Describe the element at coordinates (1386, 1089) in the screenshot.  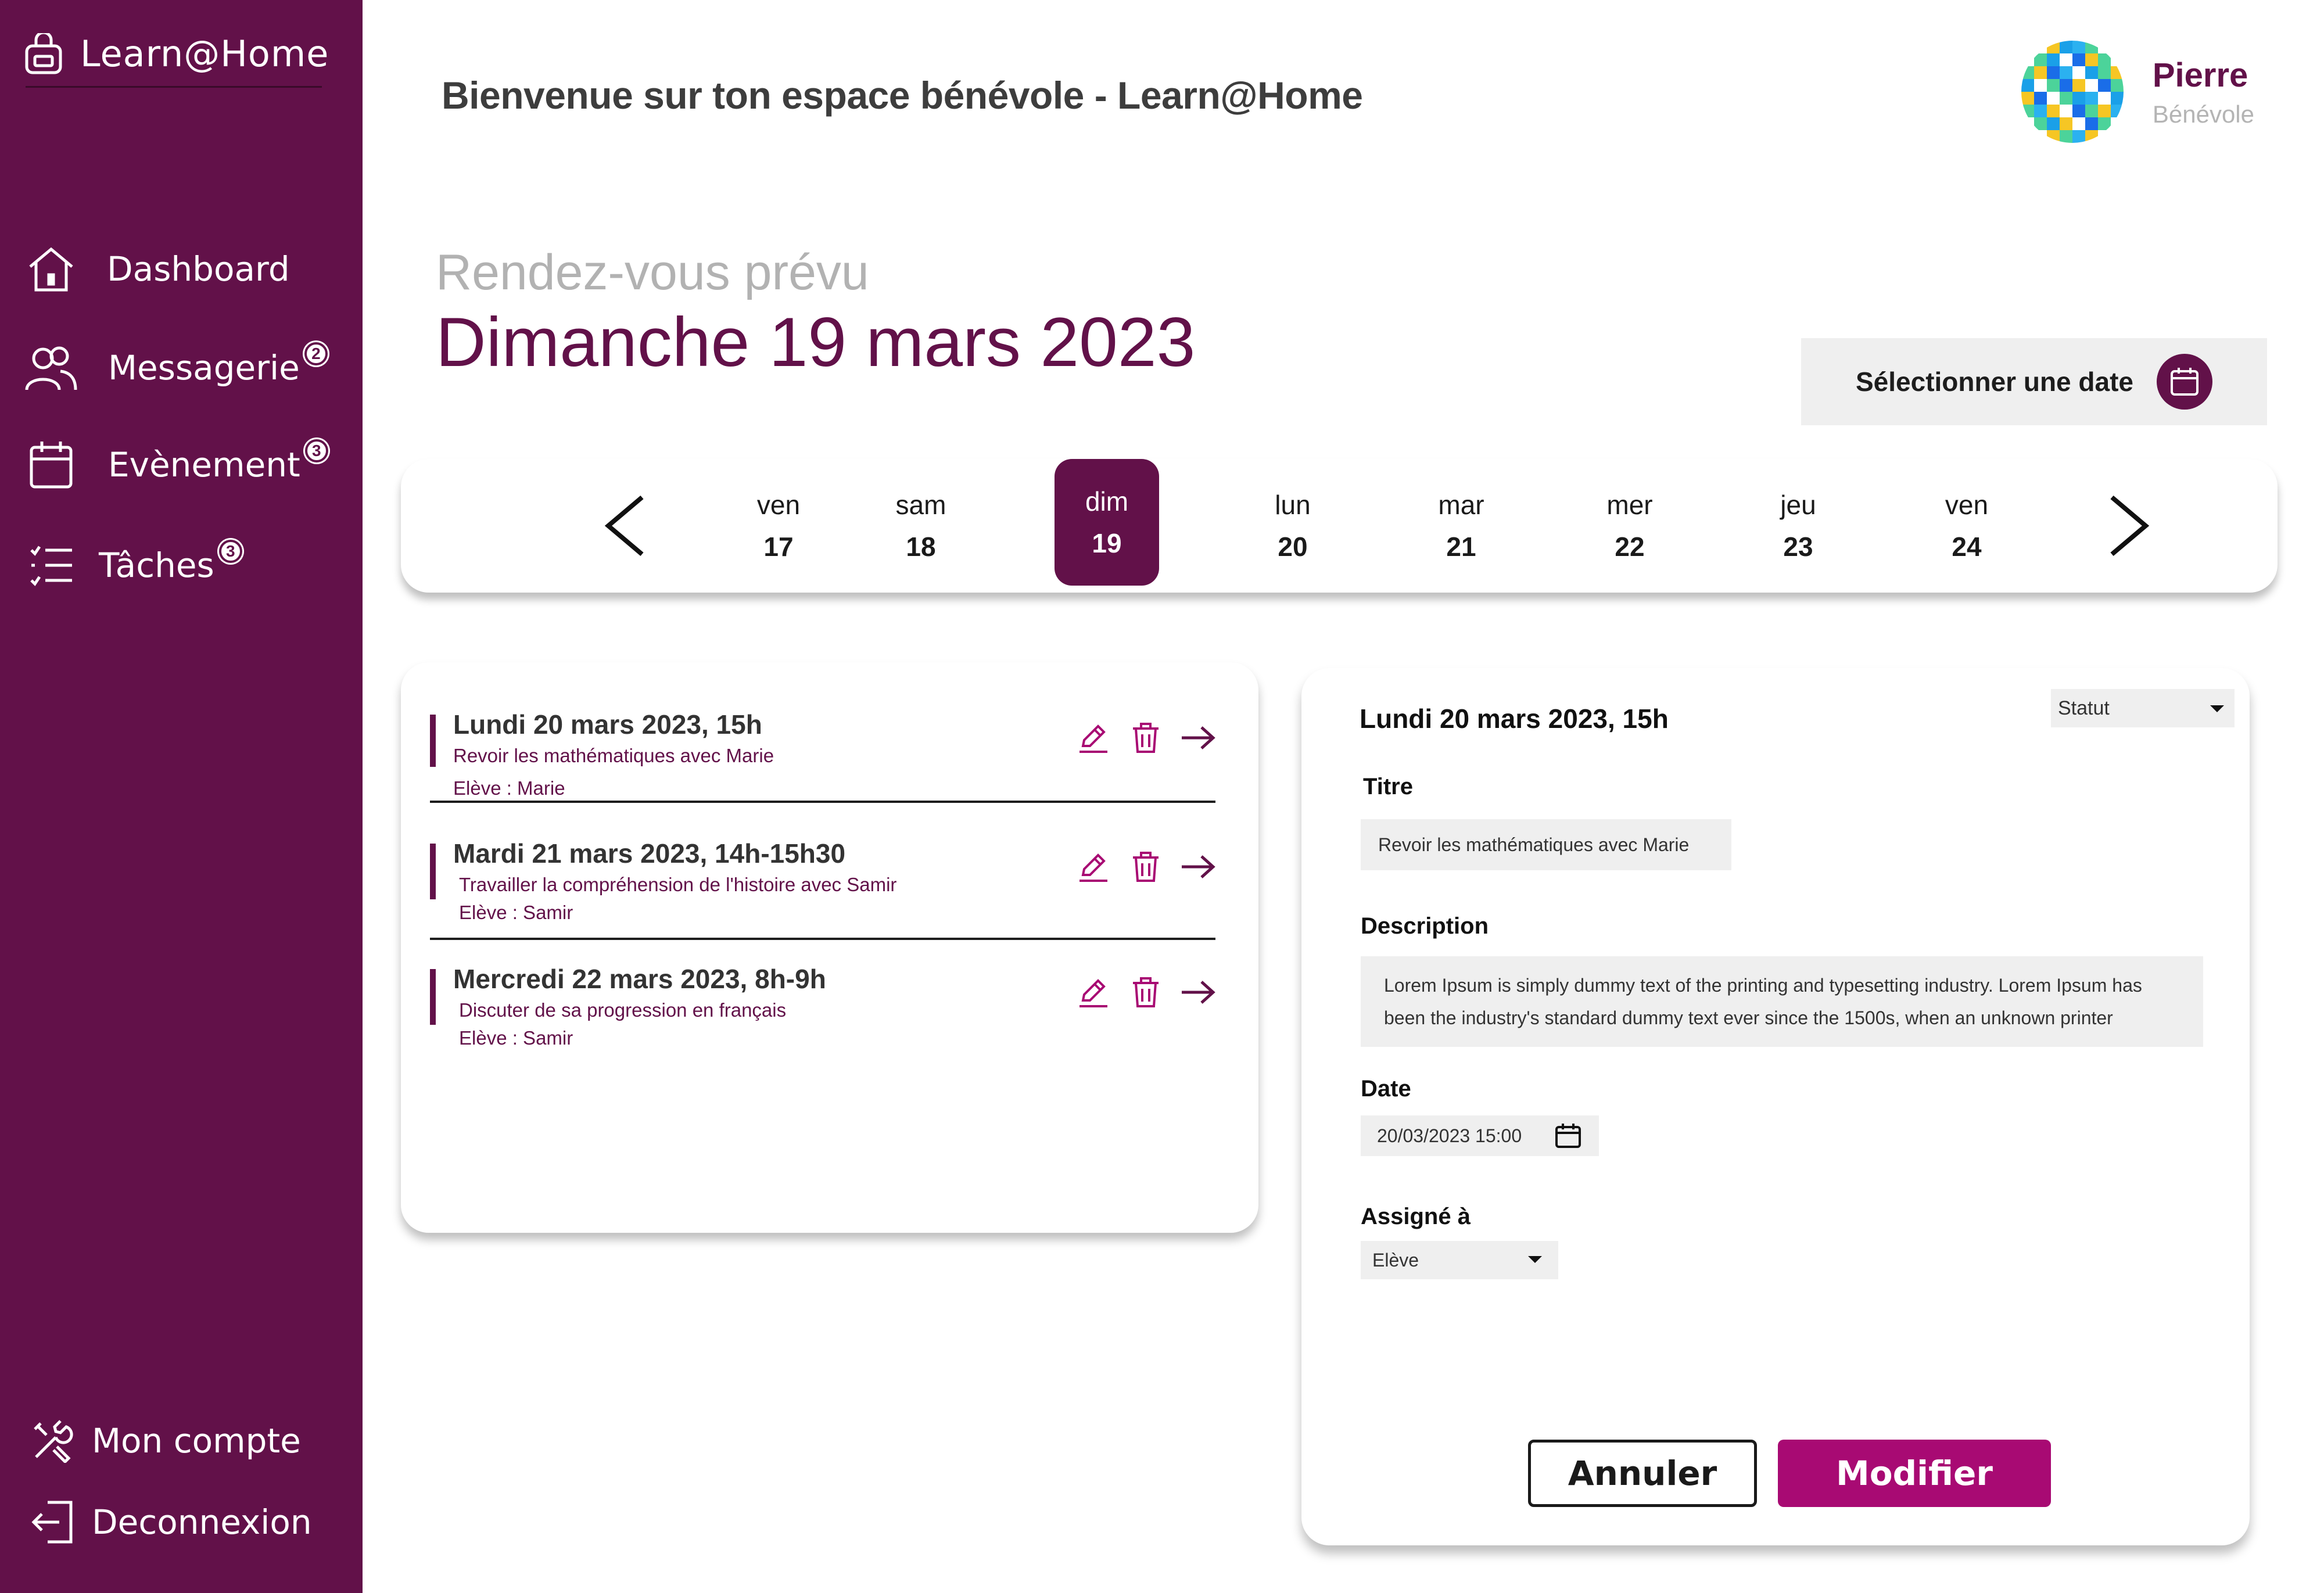
I see `date-label: Date` at that location.